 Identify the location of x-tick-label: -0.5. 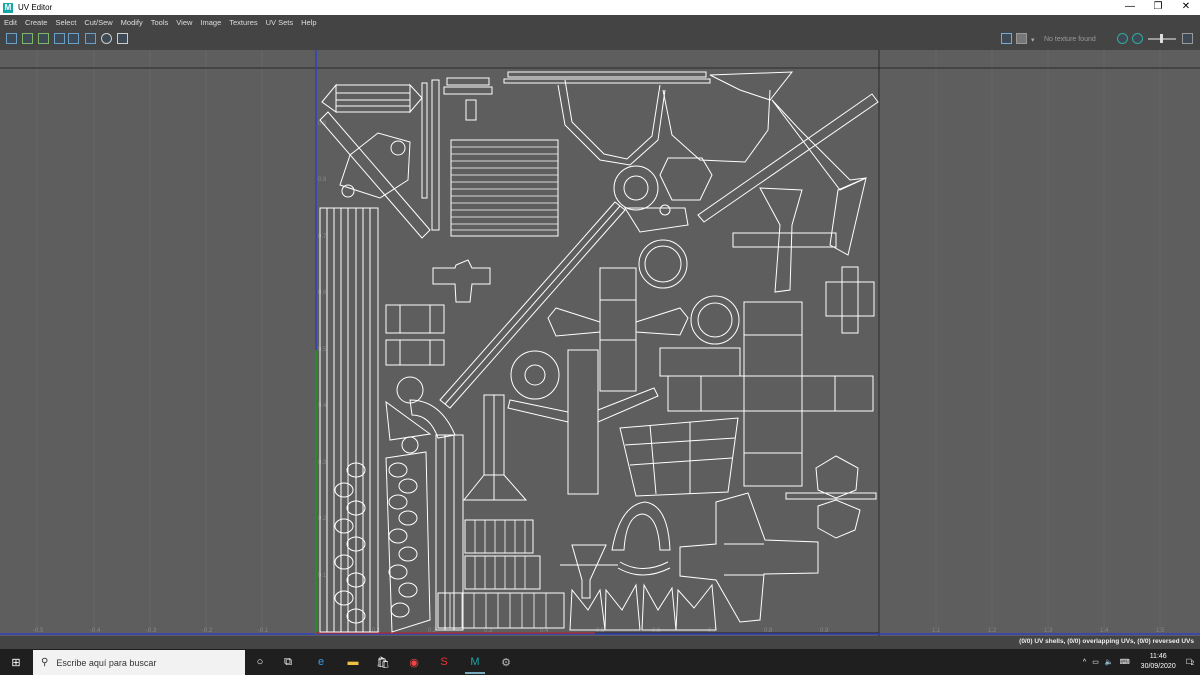
(38, 631).